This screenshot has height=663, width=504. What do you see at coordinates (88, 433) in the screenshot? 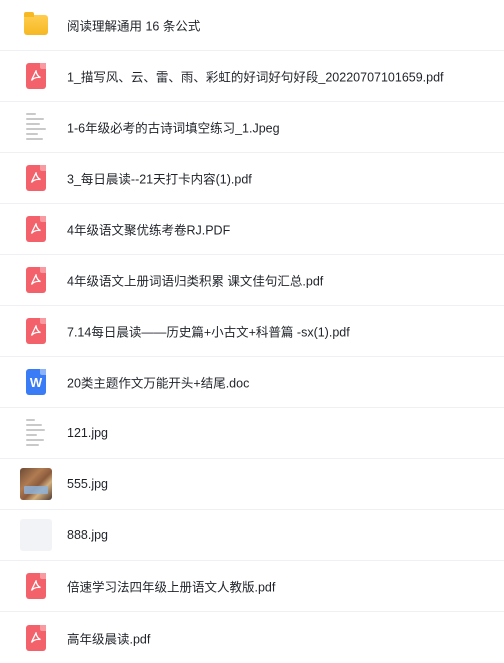
I see `file-name: 121.jpg` at bounding box center [88, 433].